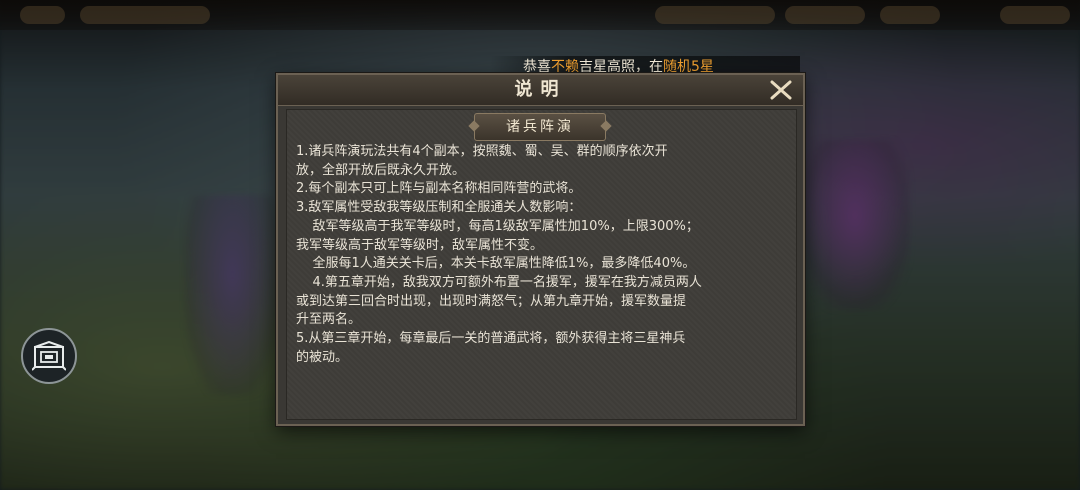  What do you see at coordinates (496, 264) in the screenshot?
I see `rules-line: 全服每1人通关关卡后，本关卡敌军属性降低1%，最多降低40%。` at bounding box center [496, 264].